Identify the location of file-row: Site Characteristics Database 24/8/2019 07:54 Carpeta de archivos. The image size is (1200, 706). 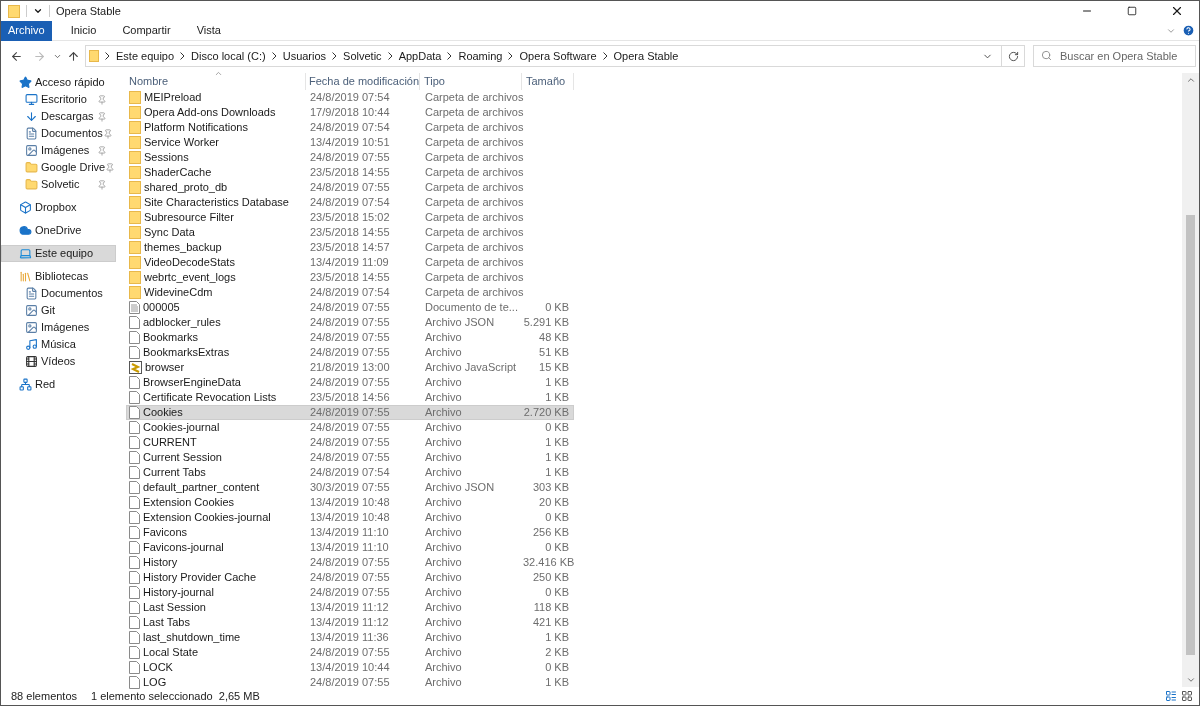
(350, 202).